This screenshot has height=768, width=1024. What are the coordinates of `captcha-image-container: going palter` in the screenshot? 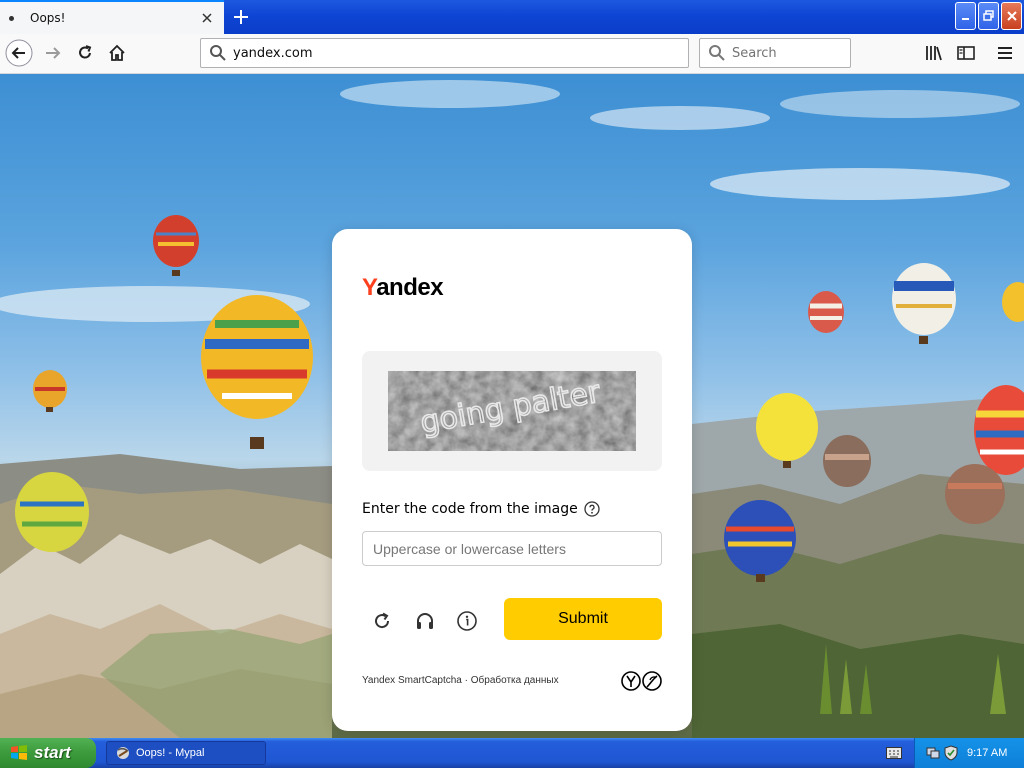 It's located at (512, 411).